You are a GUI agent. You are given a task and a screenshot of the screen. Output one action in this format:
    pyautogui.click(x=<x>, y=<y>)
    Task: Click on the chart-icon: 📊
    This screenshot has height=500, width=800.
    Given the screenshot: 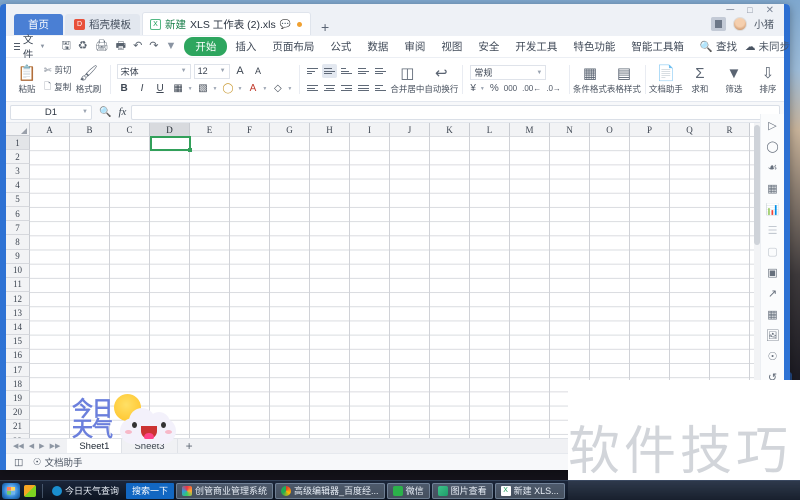 What is the action you would take?
    pyautogui.click(x=773, y=209)
    